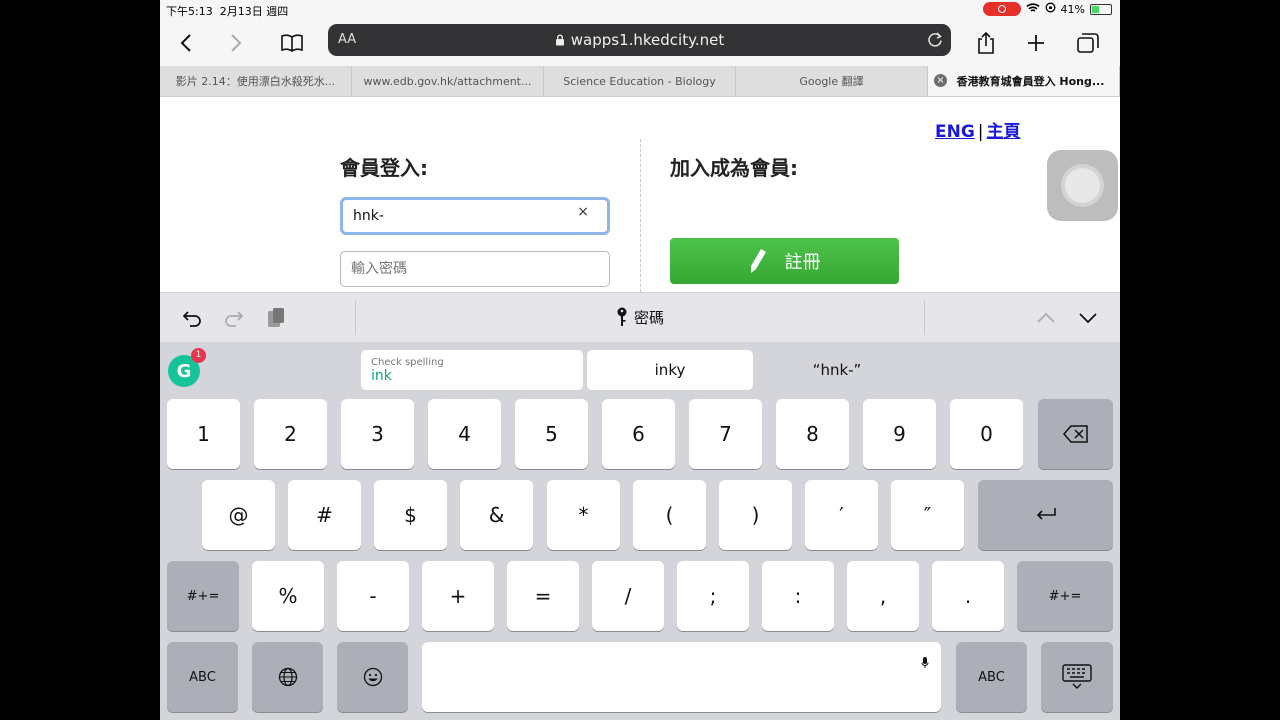 This screenshot has width=1280, height=720. I want to click on screen-record-icon, so click(1001, 9).